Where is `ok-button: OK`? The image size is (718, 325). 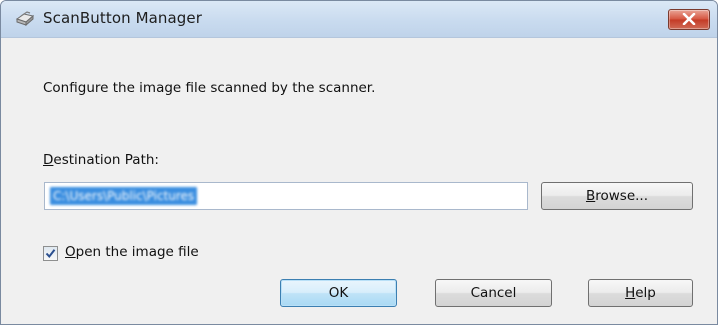 ok-button: OK is located at coordinates (338, 293).